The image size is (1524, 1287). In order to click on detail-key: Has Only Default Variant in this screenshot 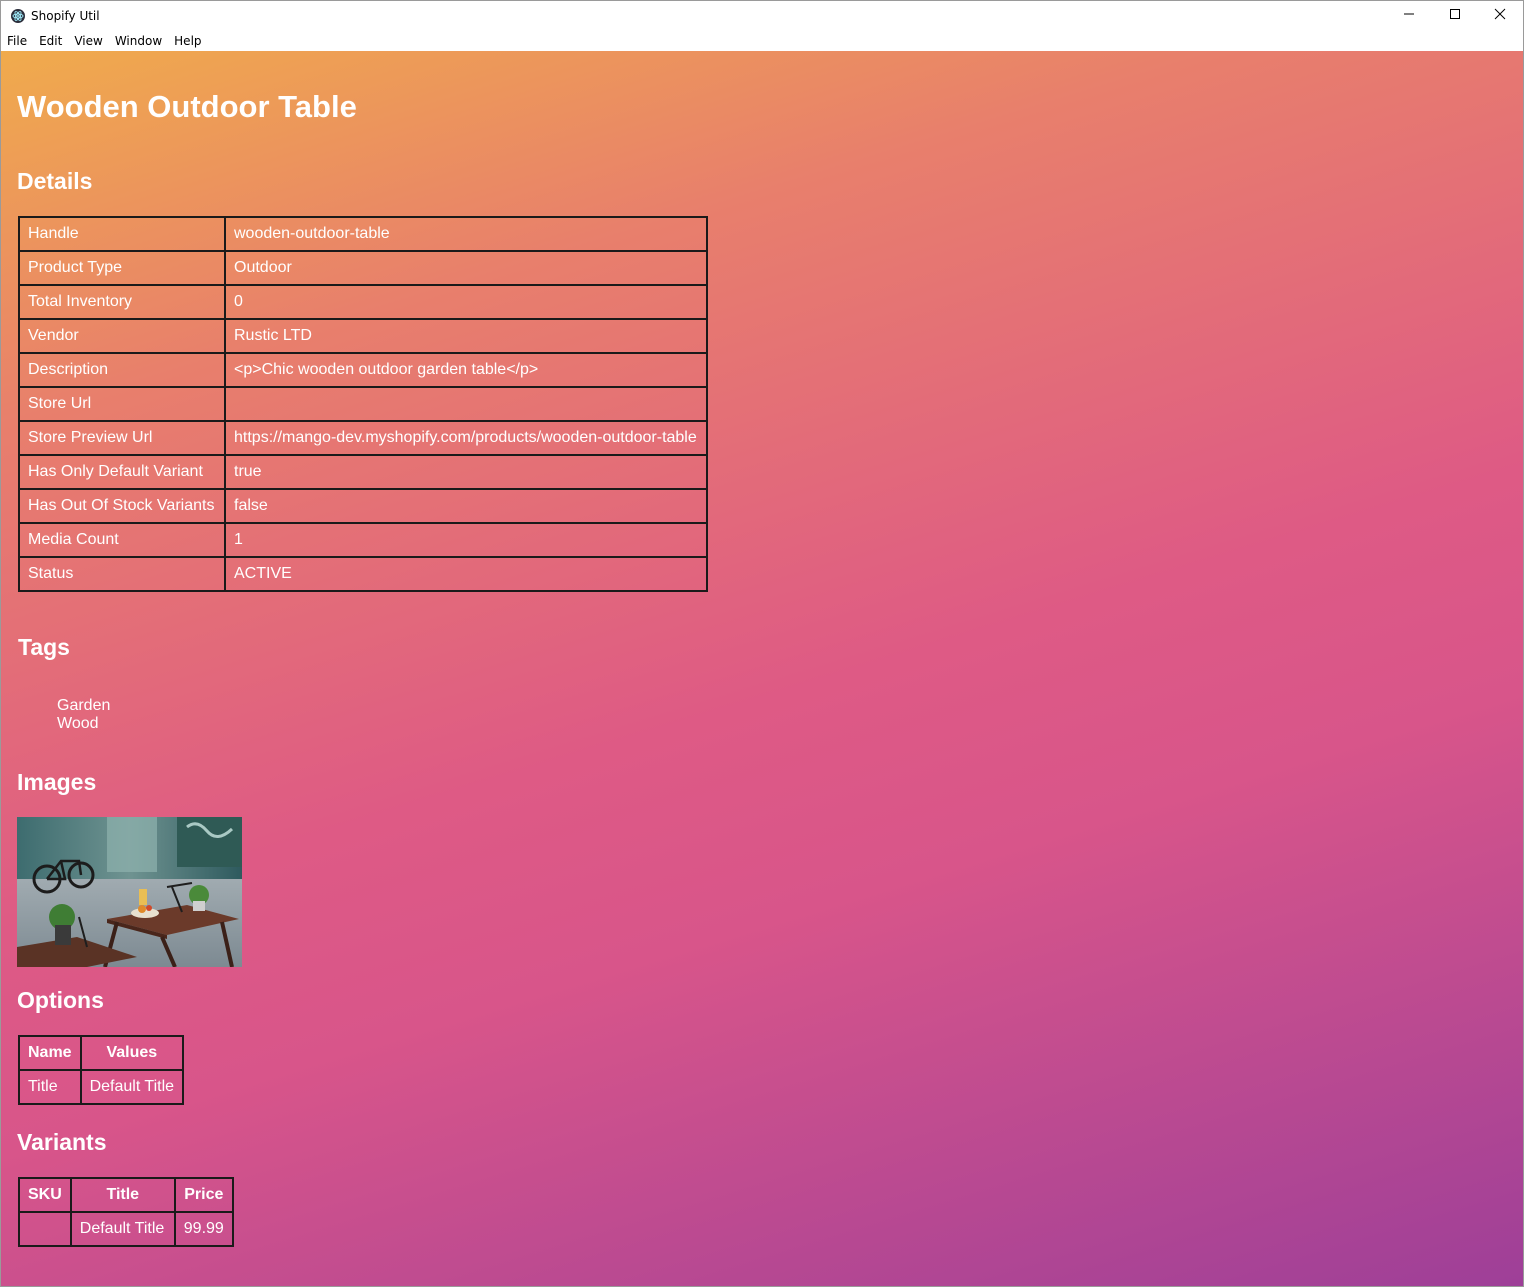, I will do `click(122, 472)`.